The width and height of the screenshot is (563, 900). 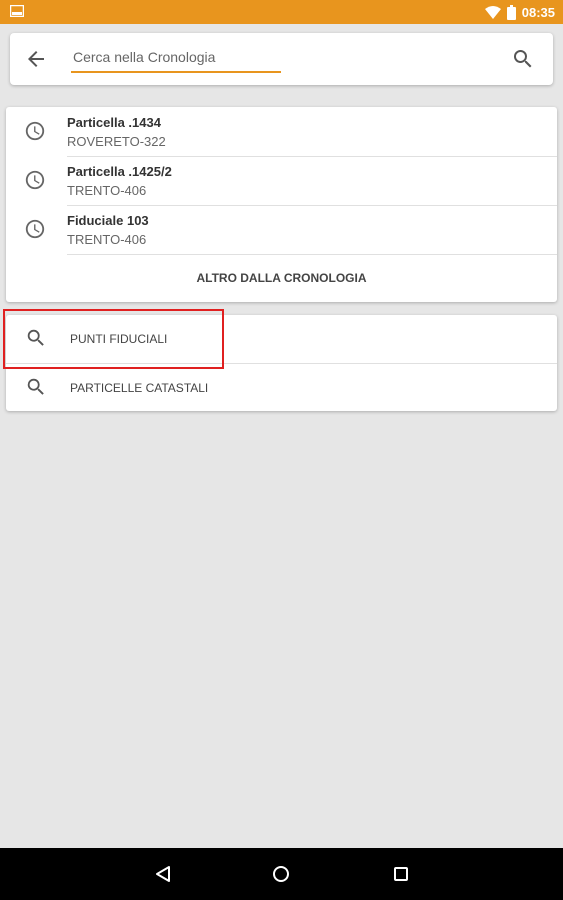 I want to click on screenshot-icon, so click(x=17, y=11).